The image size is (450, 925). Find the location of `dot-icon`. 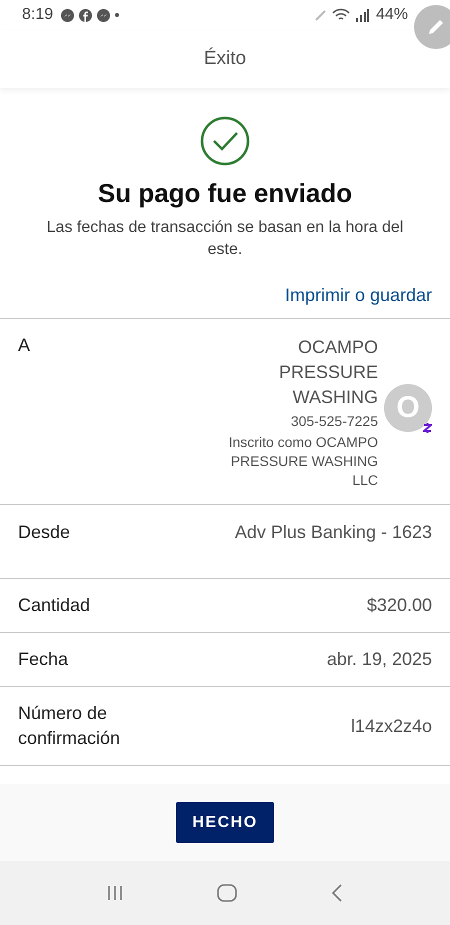

dot-icon is located at coordinates (117, 15).